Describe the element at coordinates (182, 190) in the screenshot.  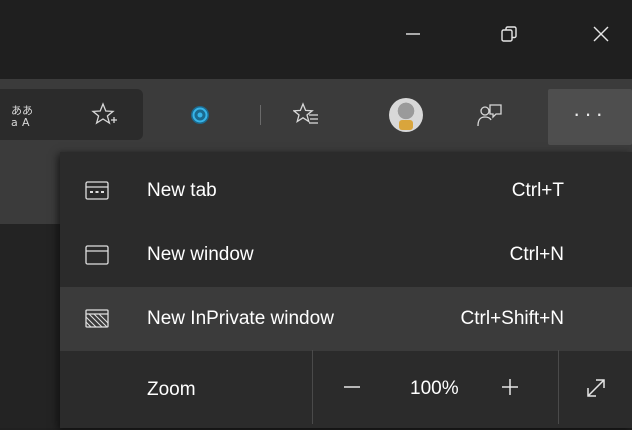
I see `menu-item-label: New tab` at that location.